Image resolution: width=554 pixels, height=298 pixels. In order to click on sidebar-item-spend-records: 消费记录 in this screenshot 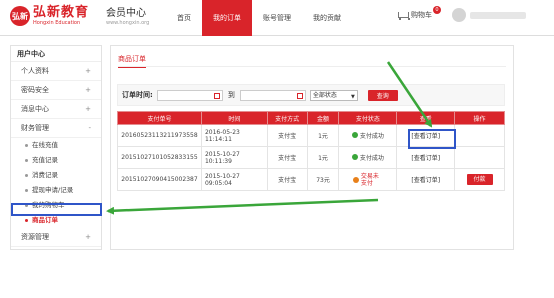, I will do `click(56, 175)`.